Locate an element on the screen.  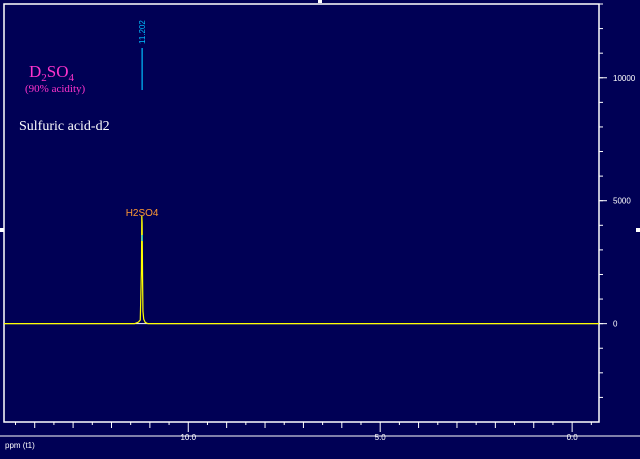
formula-label: D2SO4 is located at coordinates (52, 73).